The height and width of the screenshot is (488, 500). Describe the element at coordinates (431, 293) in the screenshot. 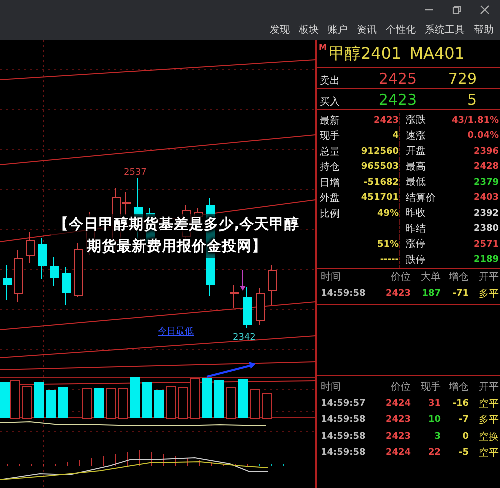

I see `volume-cell-text: 187` at that location.